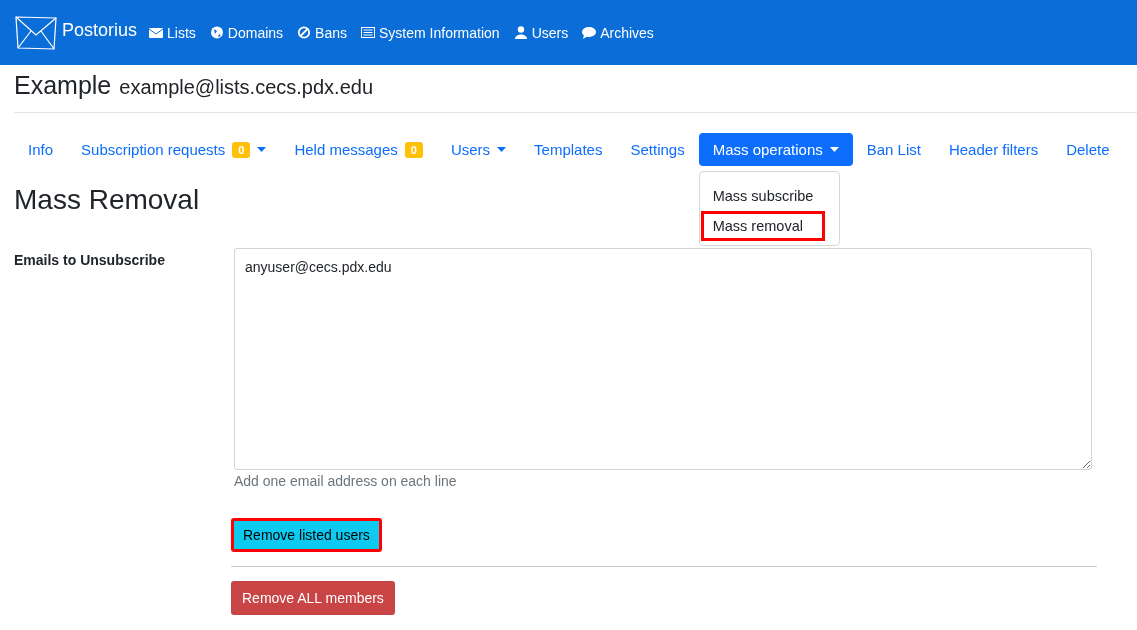 The width and height of the screenshot is (1137, 630). What do you see at coordinates (156, 32) in the screenshot?
I see `envelope-icon` at bounding box center [156, 32].